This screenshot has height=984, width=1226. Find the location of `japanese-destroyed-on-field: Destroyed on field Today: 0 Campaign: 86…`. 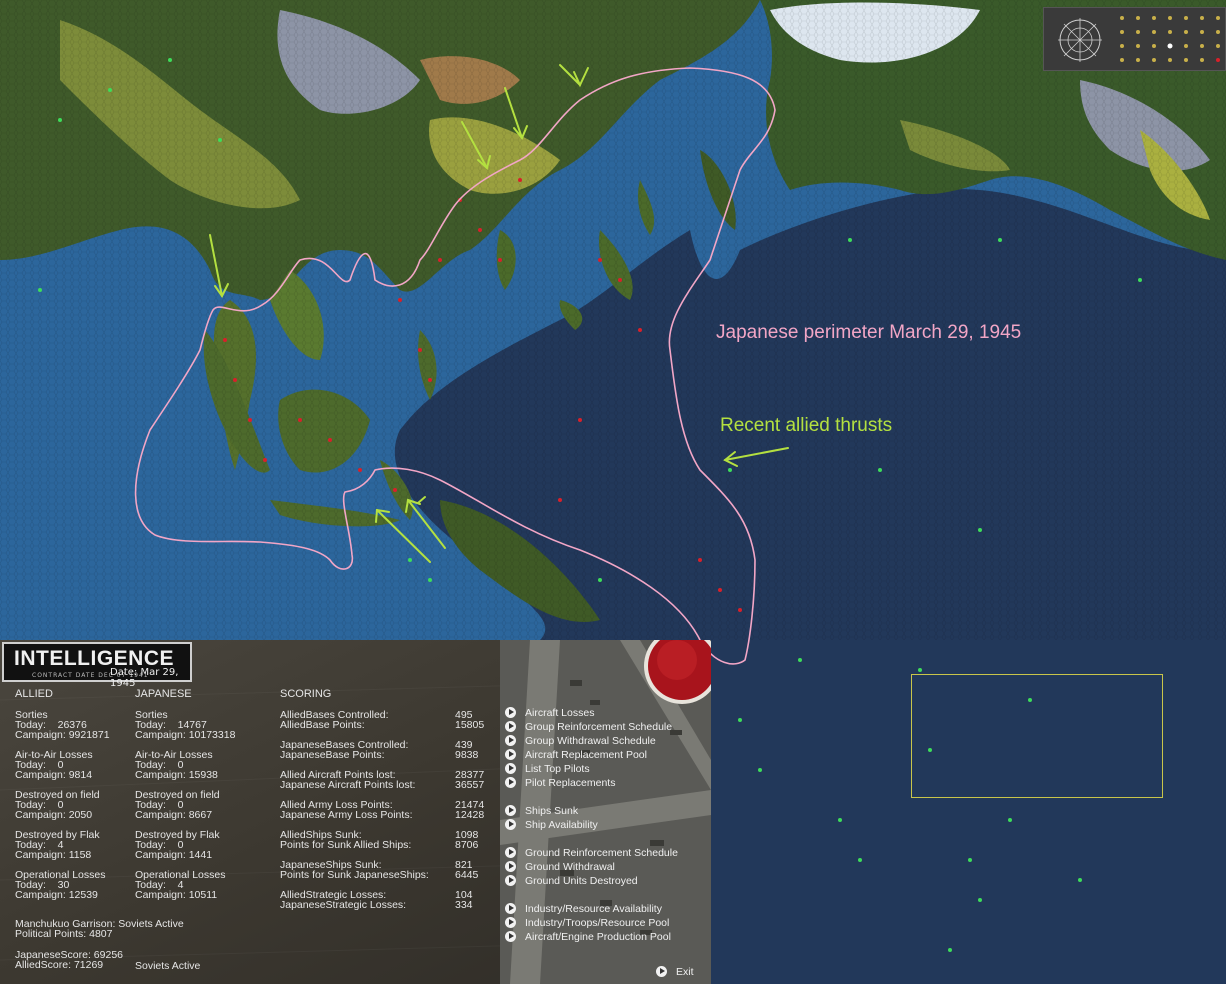

japanese-destroyed-on-field: Destroyed on field Today: 0 Campaign: 86… is located at coordinates (177, 805).